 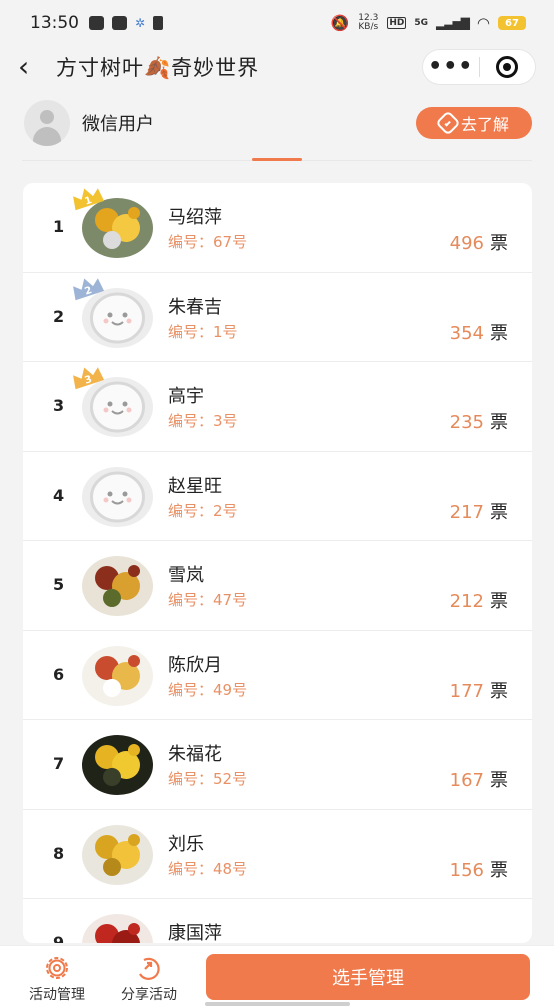 I want to click on ranking-row: 5 雪岚编号：47号 212 票, so click(x=277, y=586).